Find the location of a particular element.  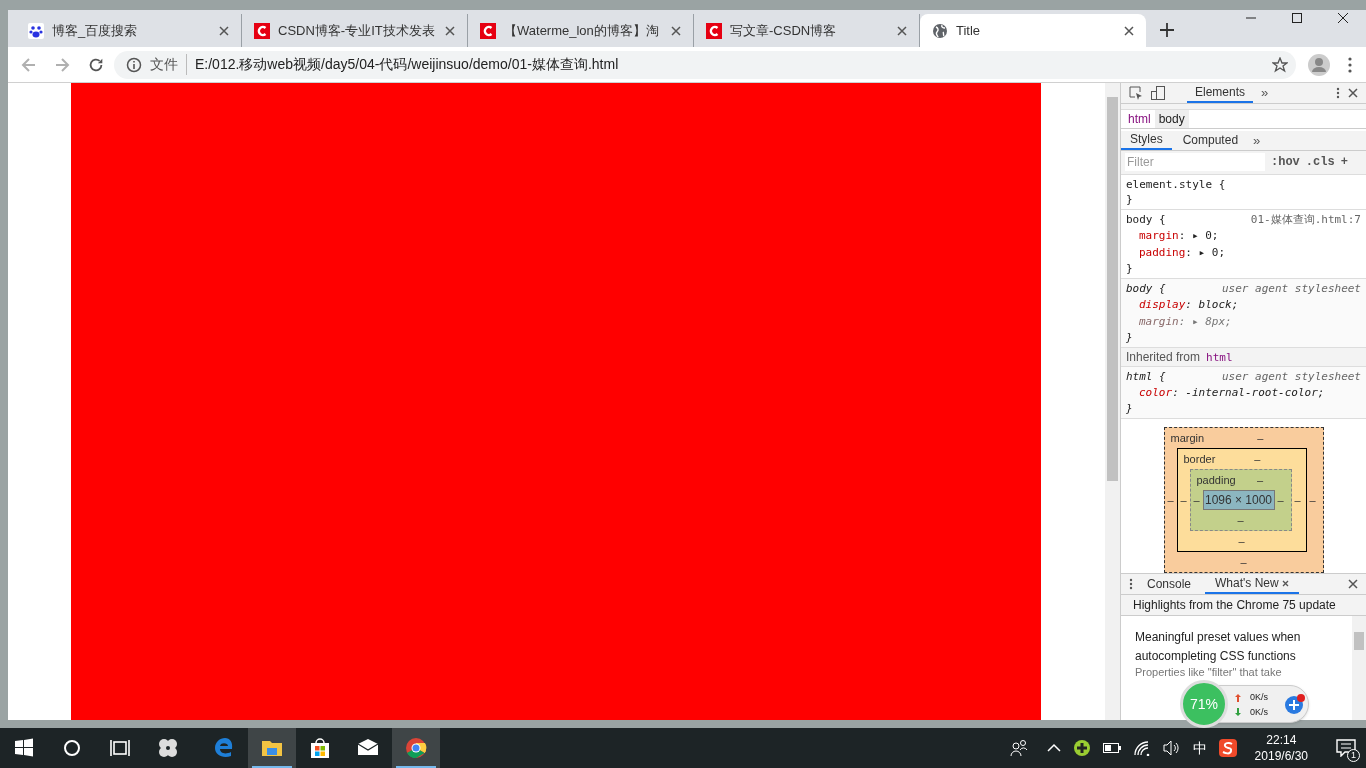

tab-title: Title is located at coordinates (969, 30).